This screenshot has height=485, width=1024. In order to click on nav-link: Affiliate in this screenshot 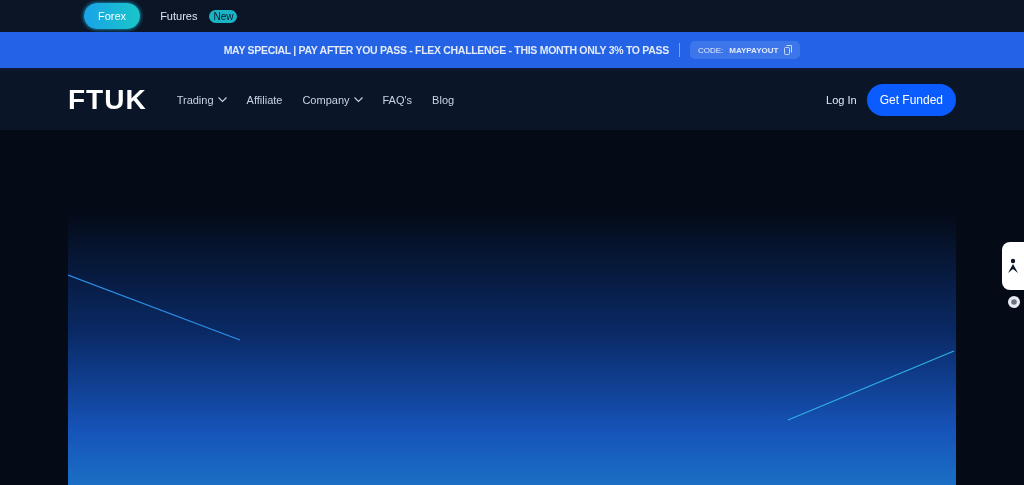, I will do `click(264, 100)`.